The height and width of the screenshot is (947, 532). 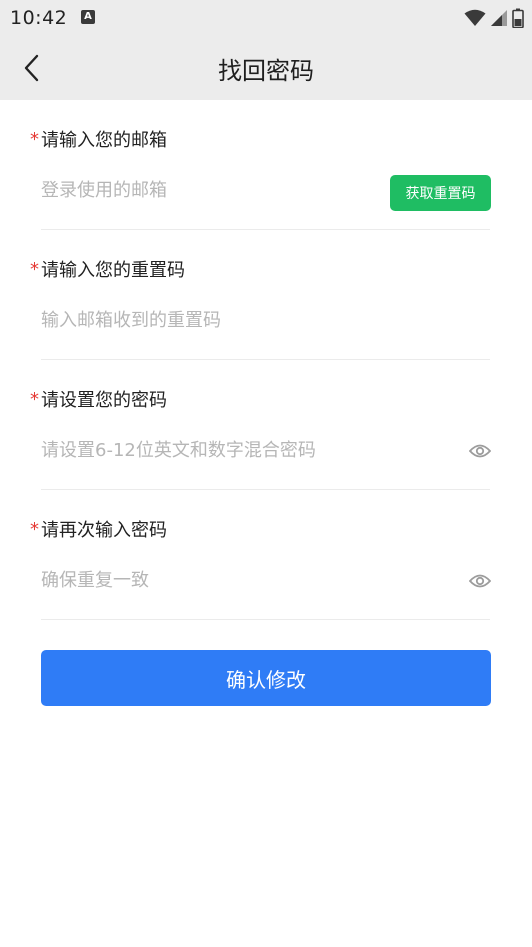 I want to click on confirm-change-button: 确认修改, so click(x=266, y=678).